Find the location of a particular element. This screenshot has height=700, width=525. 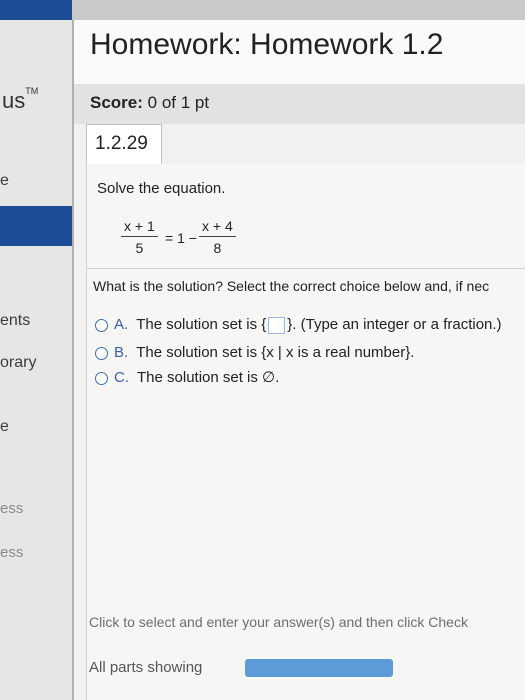

fraction-left: x + 1 5 is located at coordinates (139, 237).